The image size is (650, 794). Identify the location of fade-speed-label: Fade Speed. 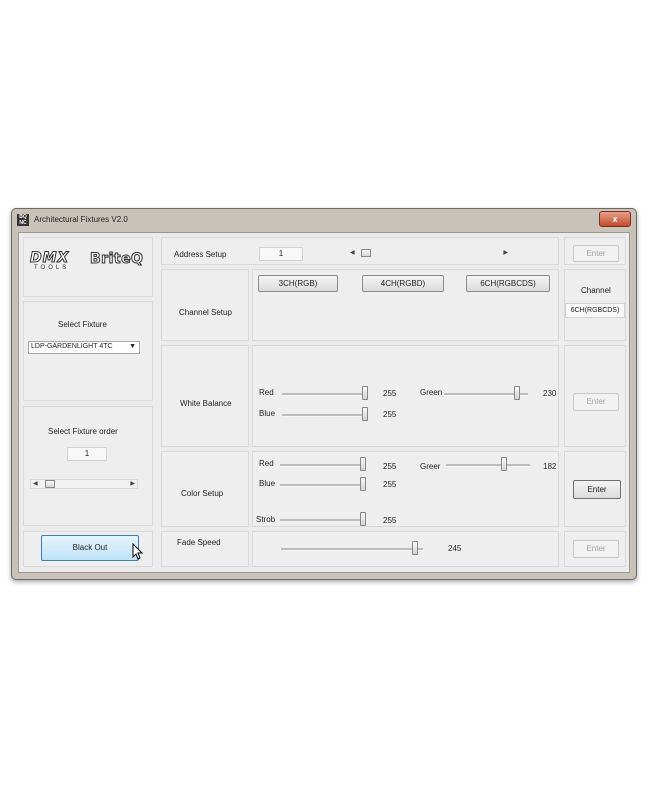
(199, 542).